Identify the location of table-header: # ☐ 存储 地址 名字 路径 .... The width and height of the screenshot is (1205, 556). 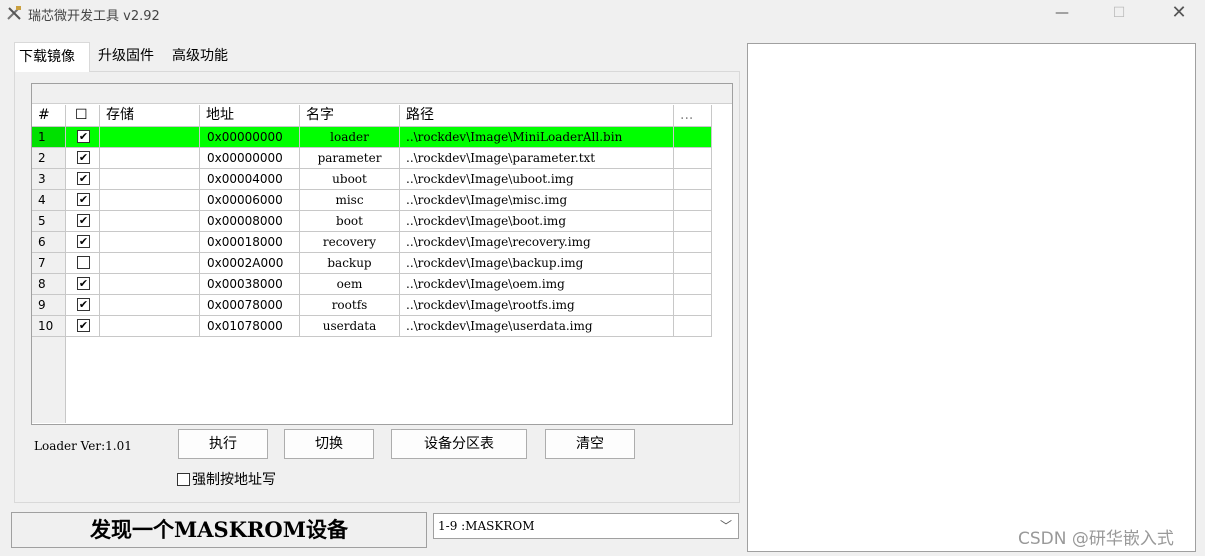
(372, 116).